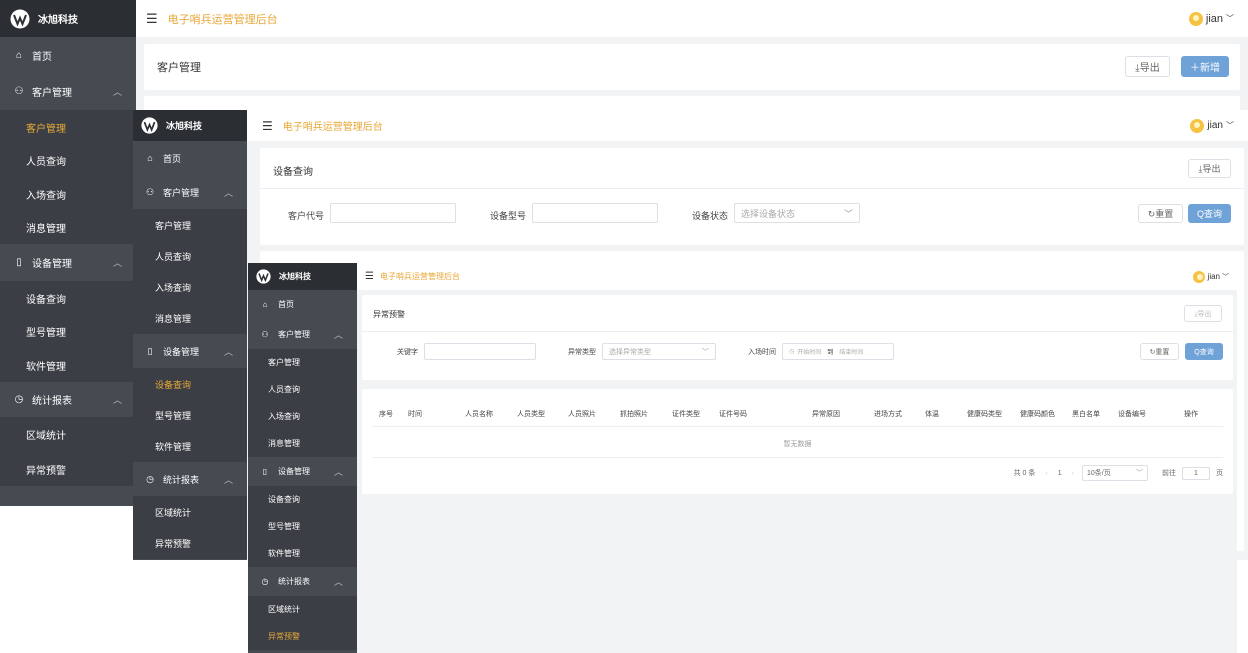 The height and width of the screenshot is (653, 1248). I want to click on anomaly-type-select: 选择异常类型 ﹀, so click(659, 351).